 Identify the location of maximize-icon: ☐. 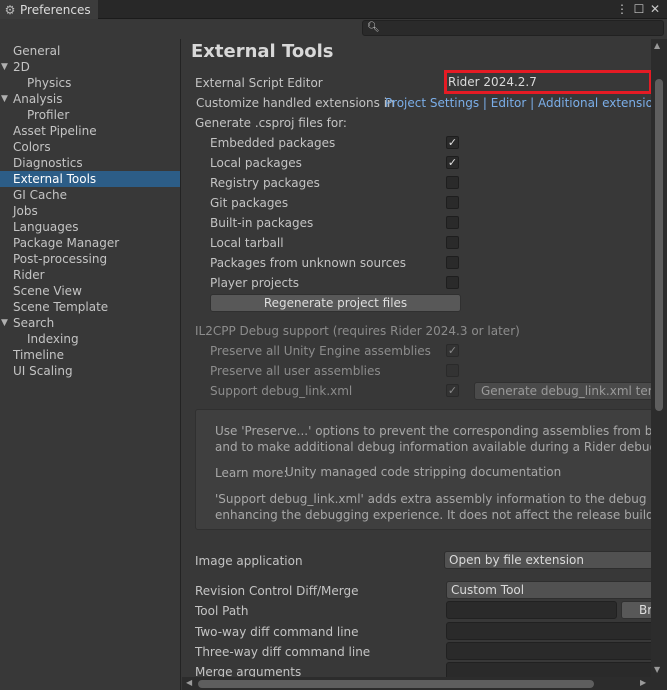
(639, 9).